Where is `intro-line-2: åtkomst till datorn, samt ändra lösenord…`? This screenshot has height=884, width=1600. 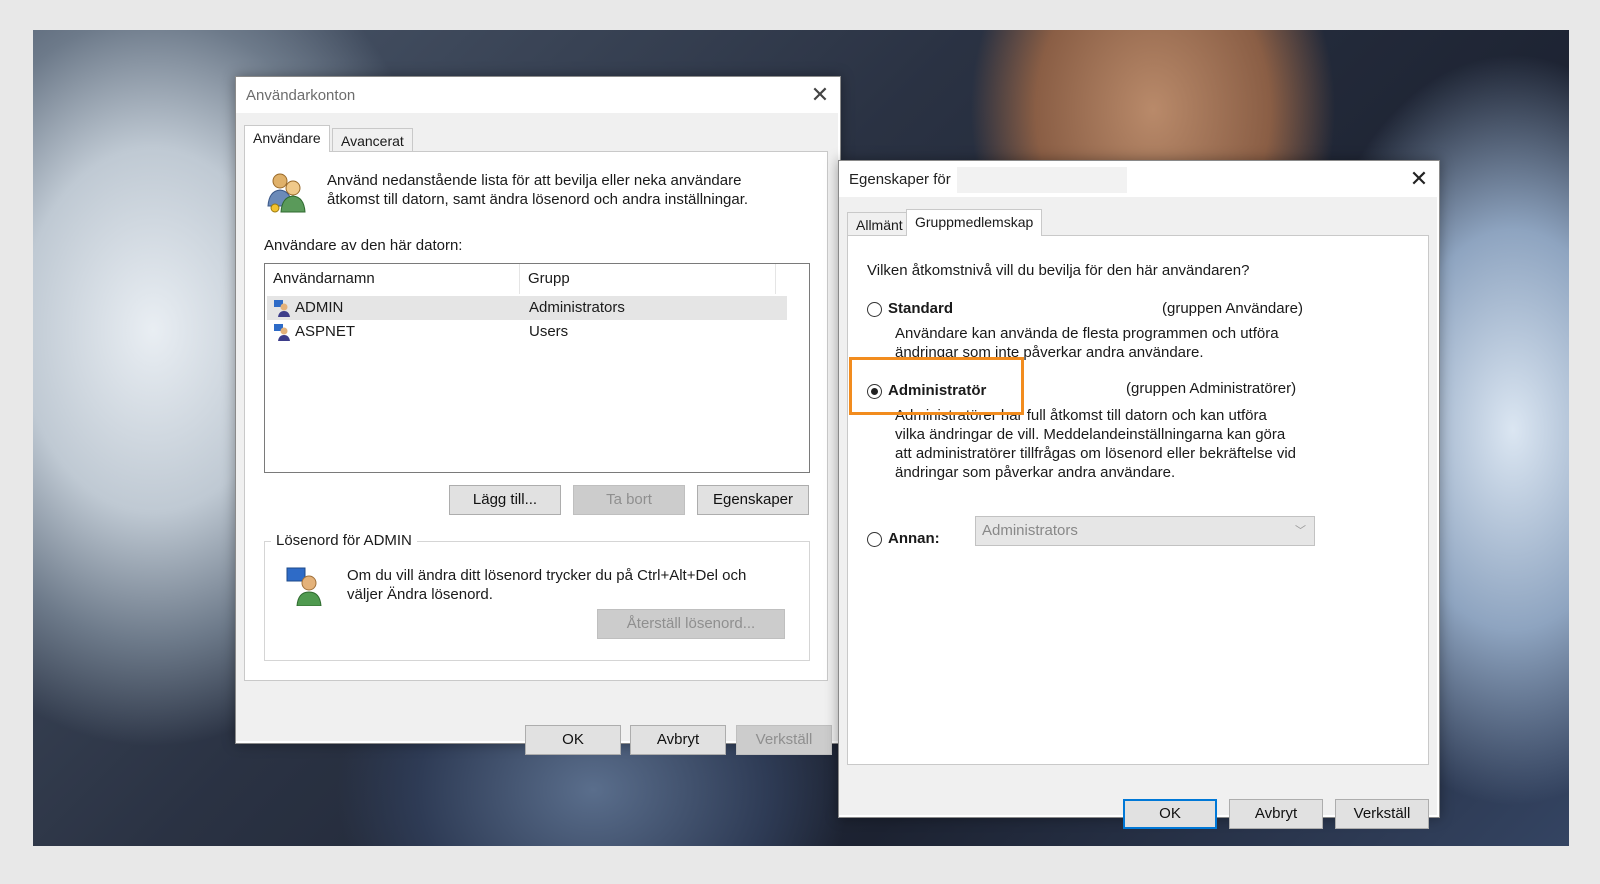 intro-line-2: åtkomst till datorn, samt ändra lösenord… is located at coordinates (538, 199).